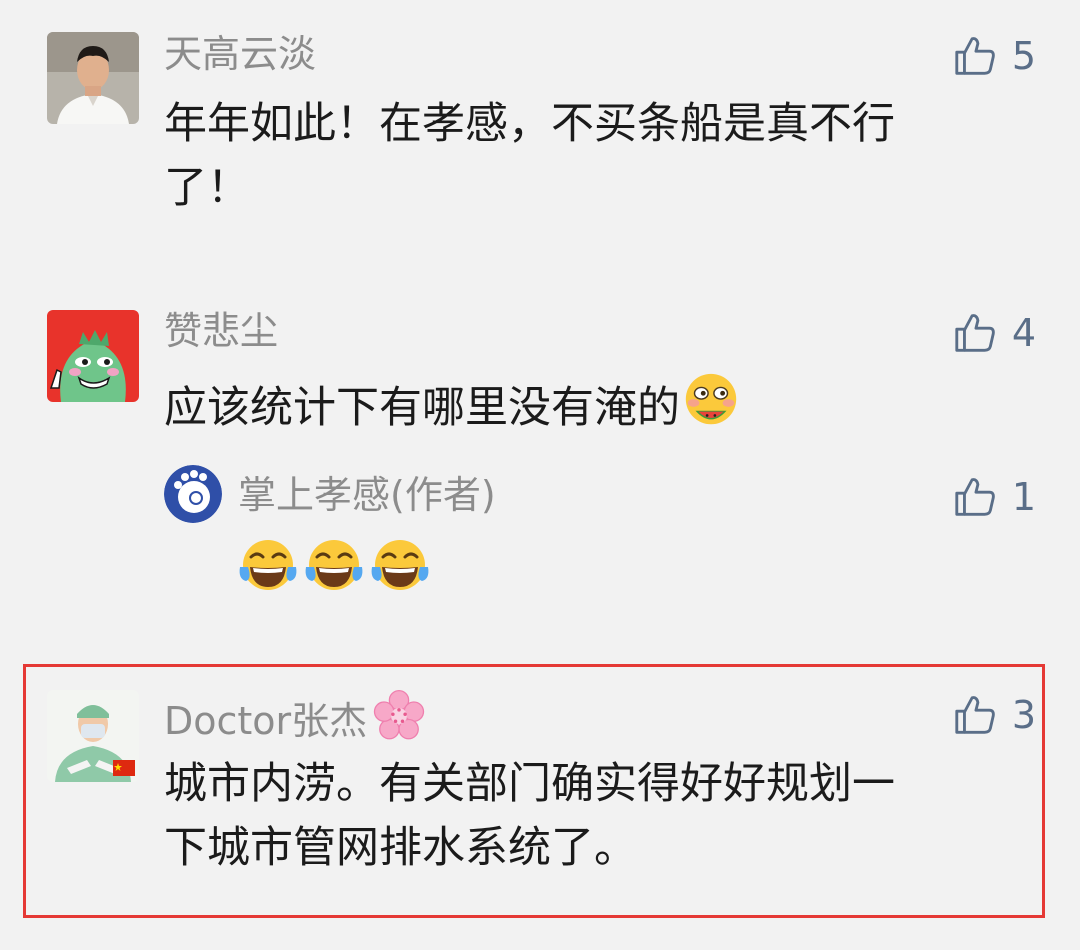 Image resolution: width=1080 pixels, height=950 pixels. What do you see at coordinates (529, 784) in the screenshot?
I see `comment-text-line: 城市内涝。有关部门确实得好好规划一` at bounding box center [529, 784].